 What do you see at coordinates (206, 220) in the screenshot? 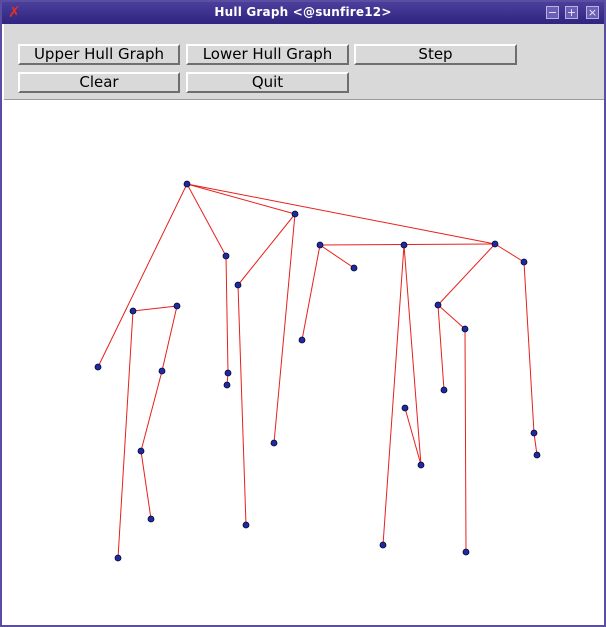
I see `graph-edge-a-e` at bounding box center [206, 220].